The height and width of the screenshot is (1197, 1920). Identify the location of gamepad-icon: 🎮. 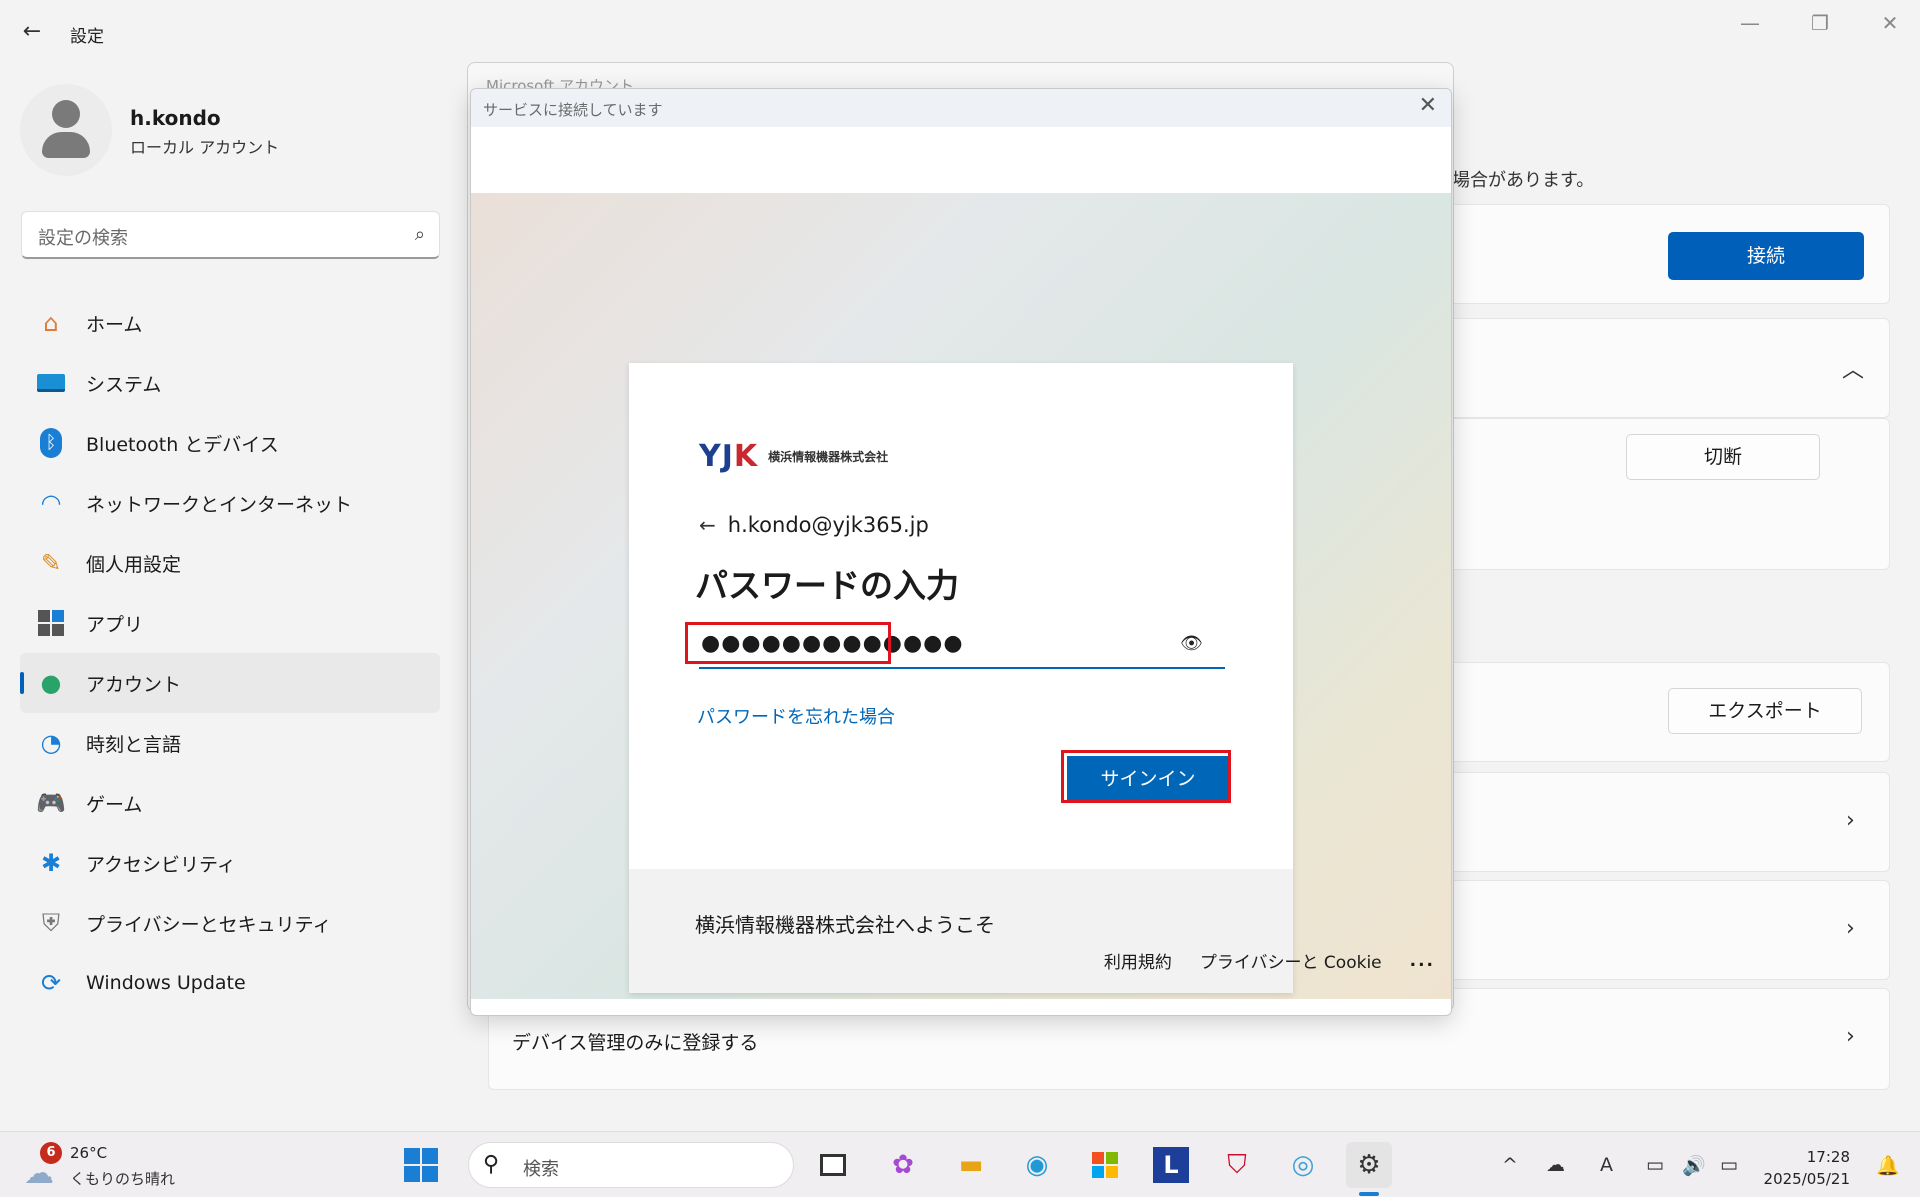
(51, 803).